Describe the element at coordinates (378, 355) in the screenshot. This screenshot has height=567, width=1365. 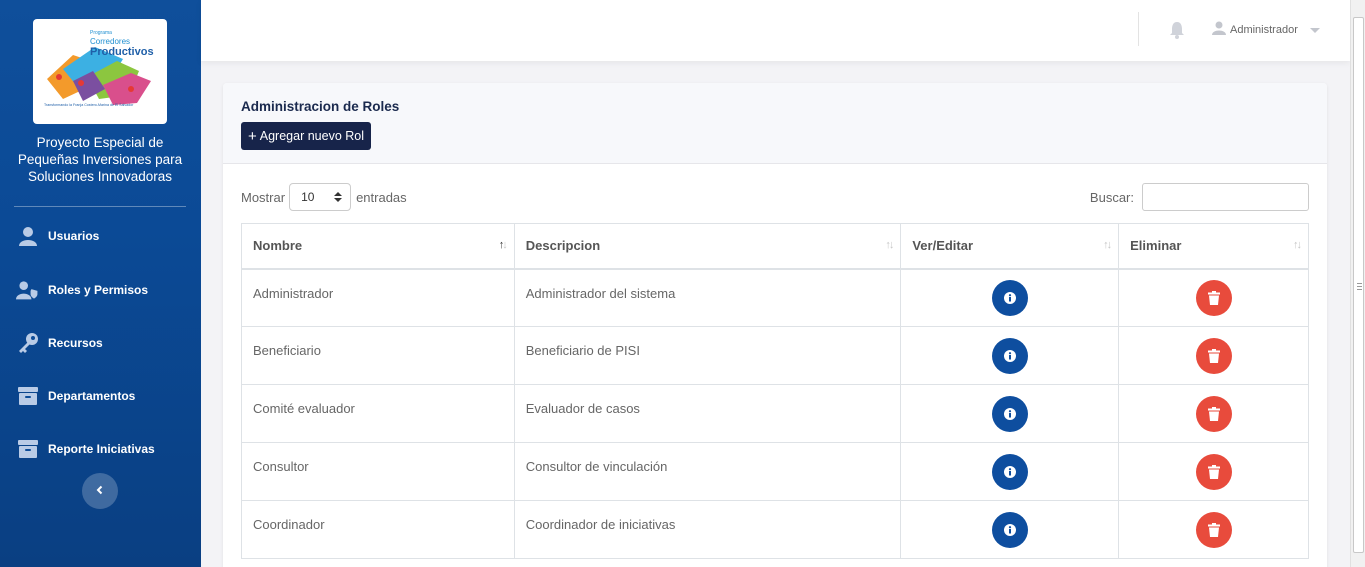
I see `cell-nombre: Beneficiario` at that location.